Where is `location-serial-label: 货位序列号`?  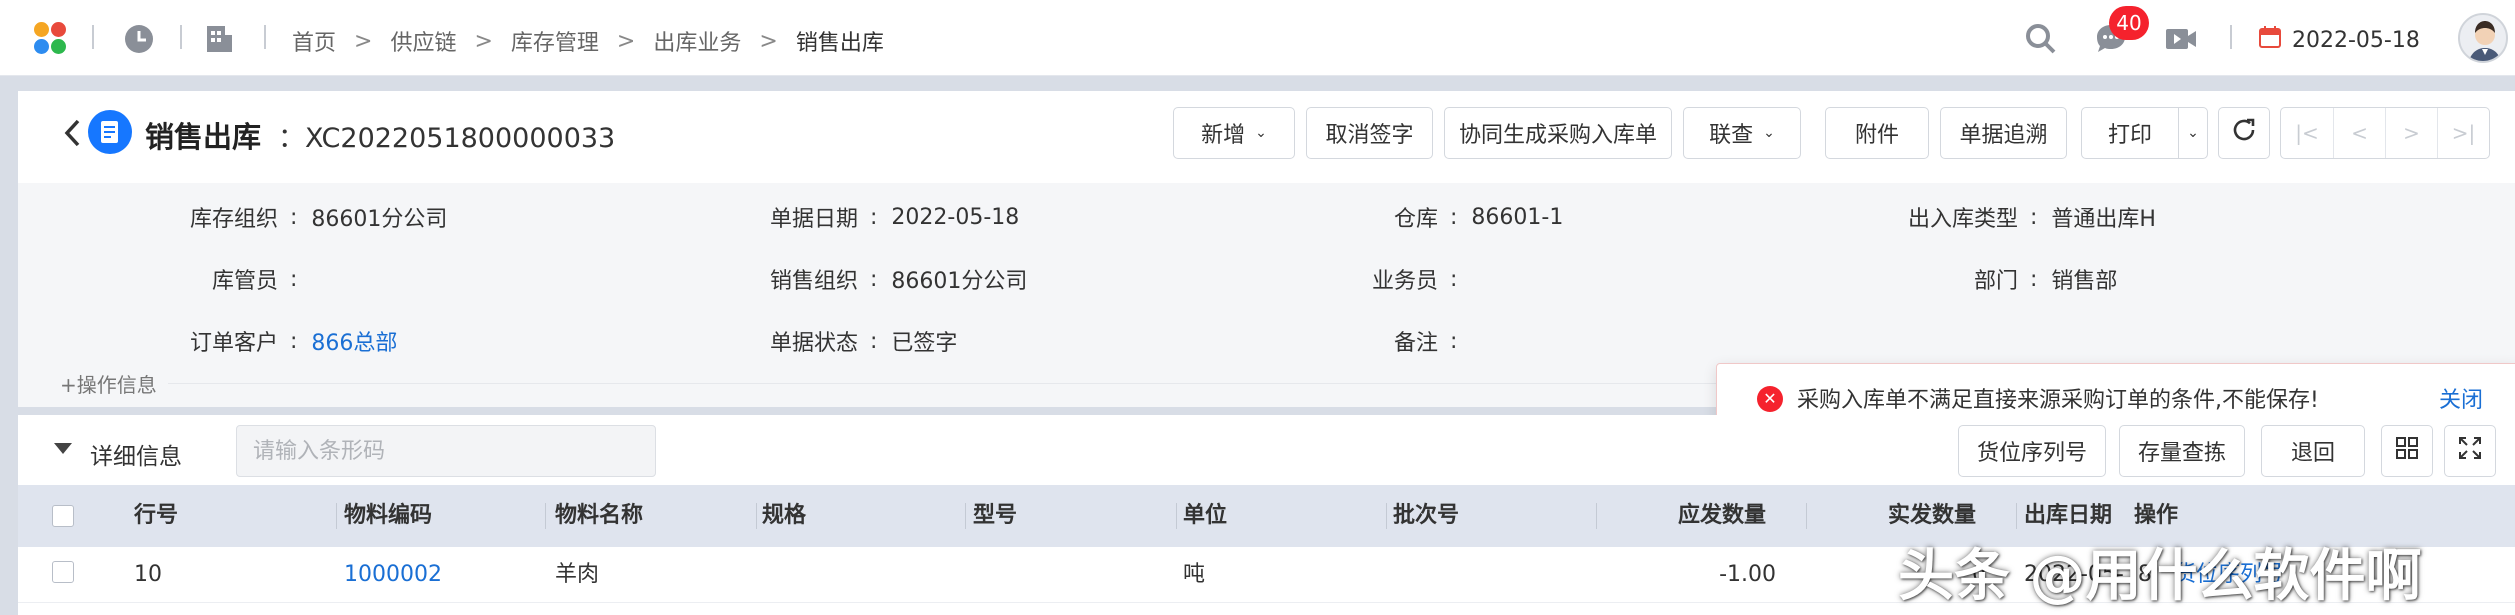
location-serial-label: 货位序列号 is located at coordinates (2031, 453).